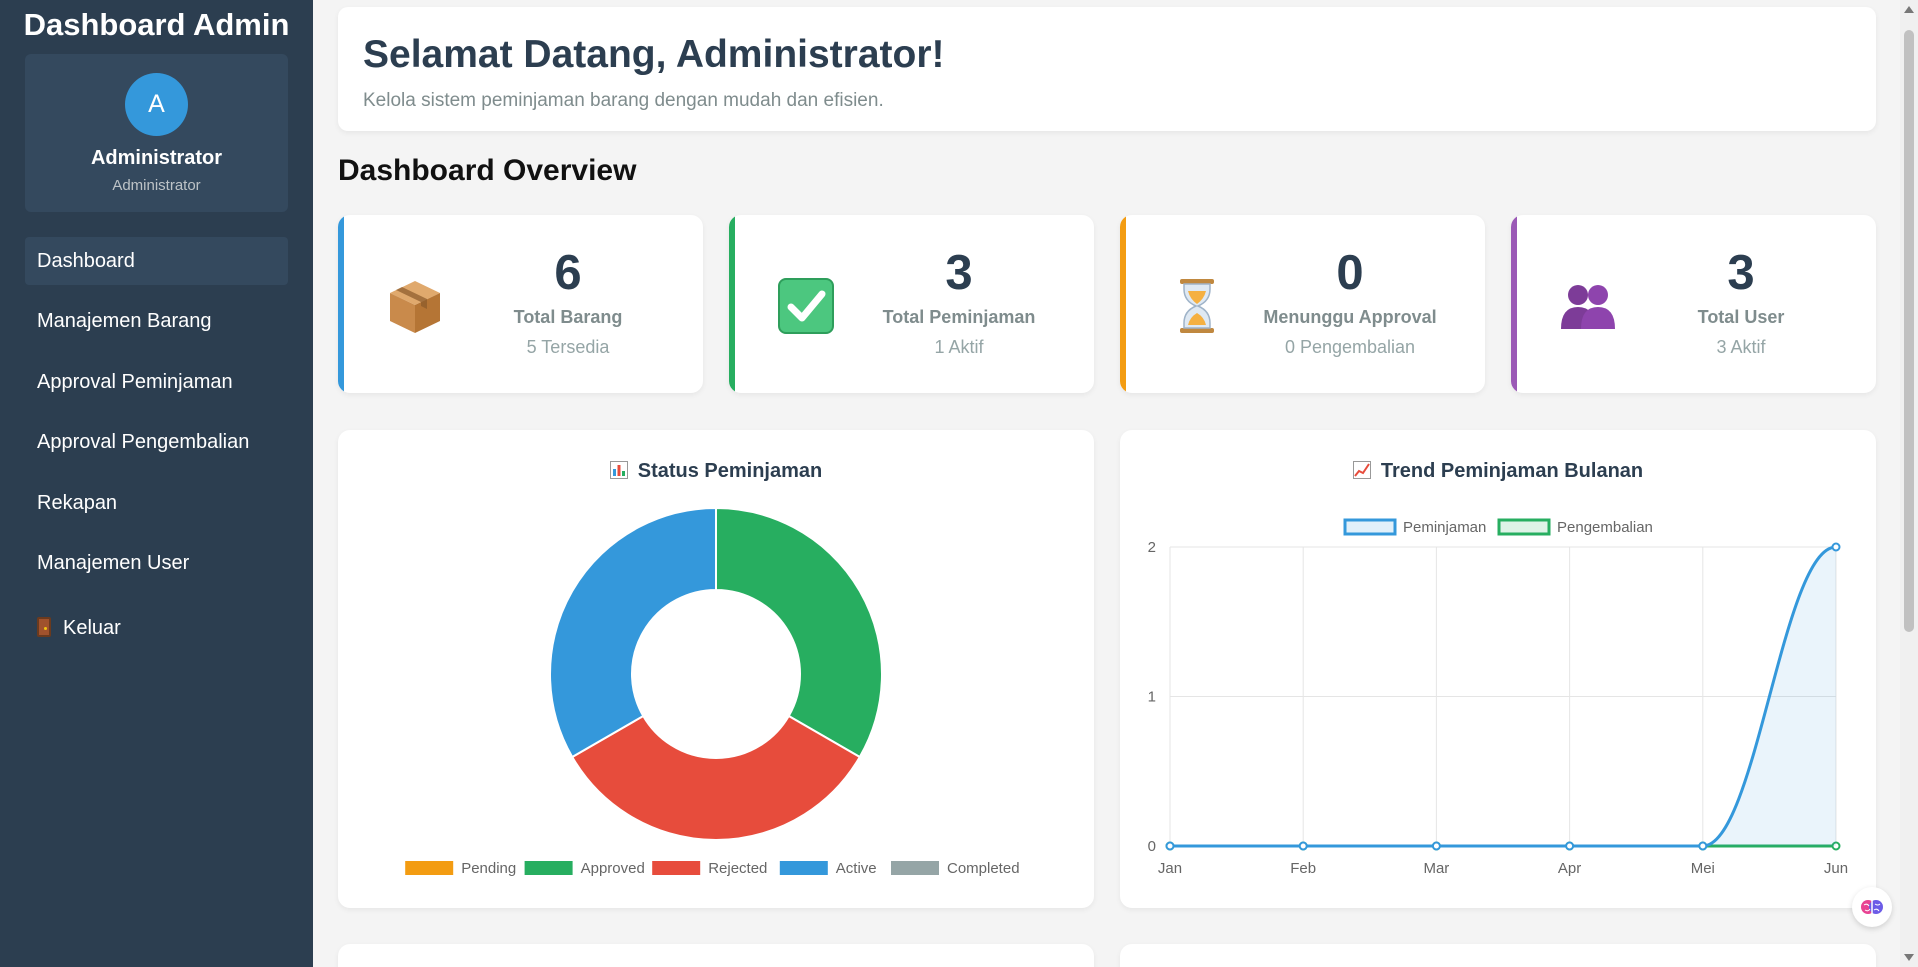  Describe the element at coordinates (1909, 9) in the screenshot. I see `scroll-up-icon` at that location.